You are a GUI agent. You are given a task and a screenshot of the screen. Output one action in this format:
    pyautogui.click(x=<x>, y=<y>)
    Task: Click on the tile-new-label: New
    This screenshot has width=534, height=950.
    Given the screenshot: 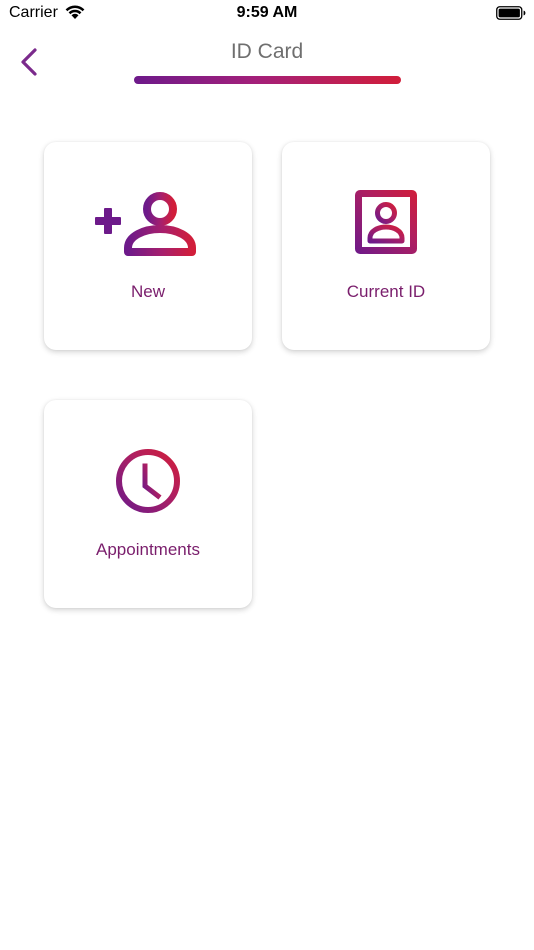 What is the action you would take?
    pyautogui.click(x=147, y=291)
    